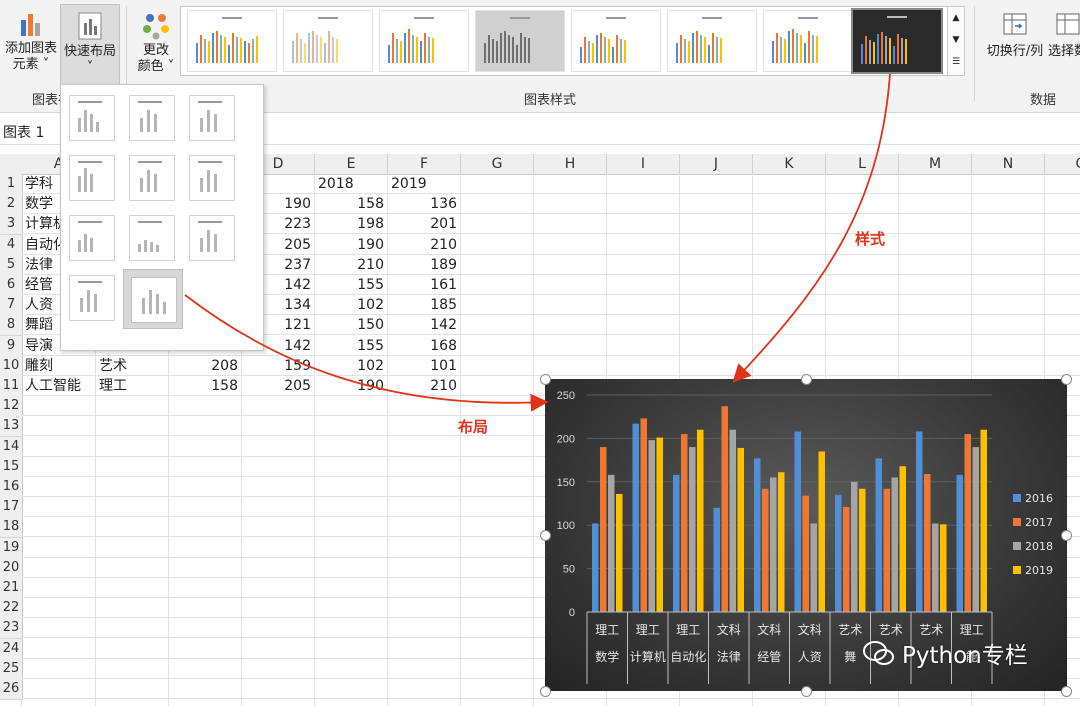 The height and width of the screenshot is (706, 1080). Describe the element at coordinates (878, 653) in the screenshot. I see `wechat-icon` at that location.